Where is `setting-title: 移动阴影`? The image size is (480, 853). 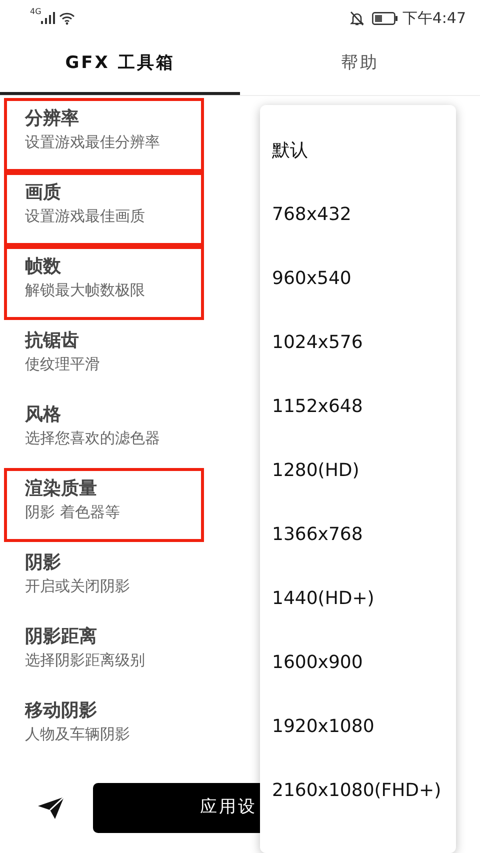 setting-title: 移动阴影 is located at coordinates (61, 710).